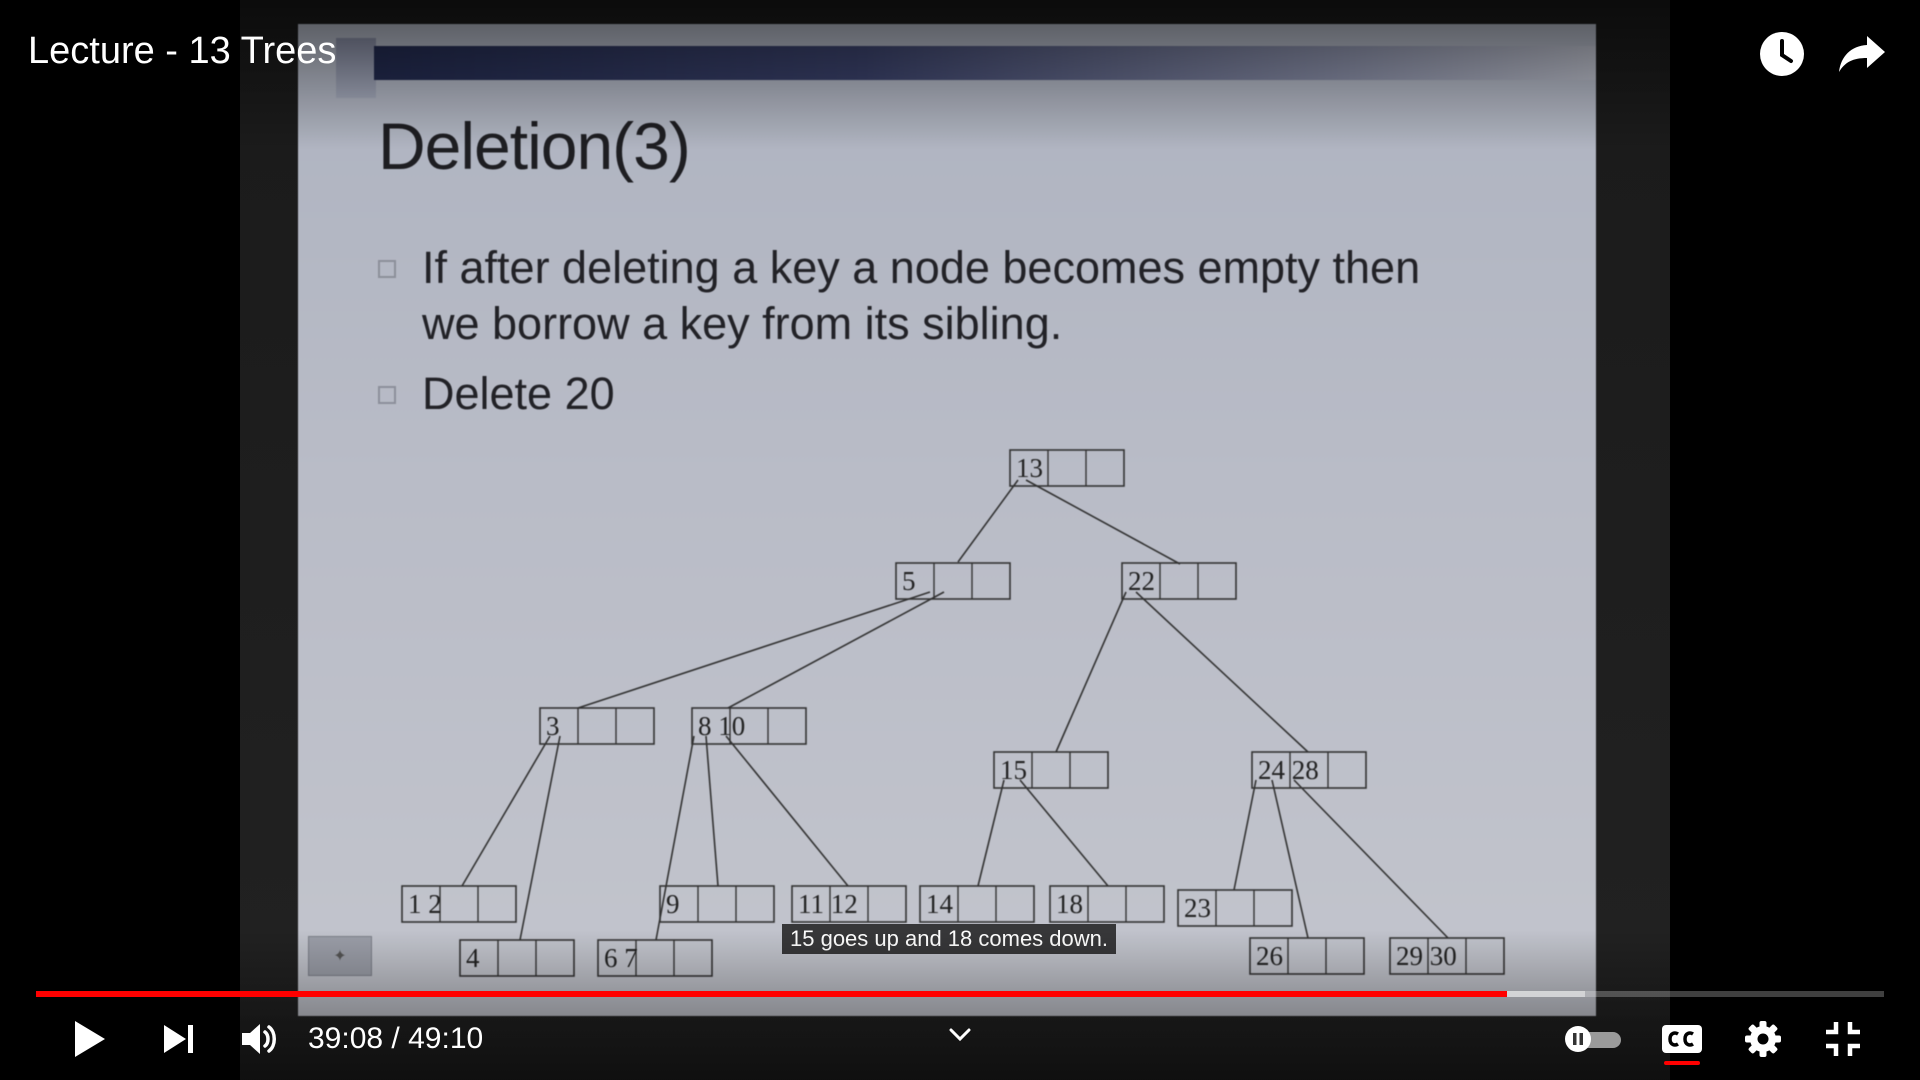 The width and height of the screenshot is (1920, 1080). What do you see at coordinates (553, 726) in the screenshot?
I see `tree-node-keys: 3` at bounding box center [553, 726].